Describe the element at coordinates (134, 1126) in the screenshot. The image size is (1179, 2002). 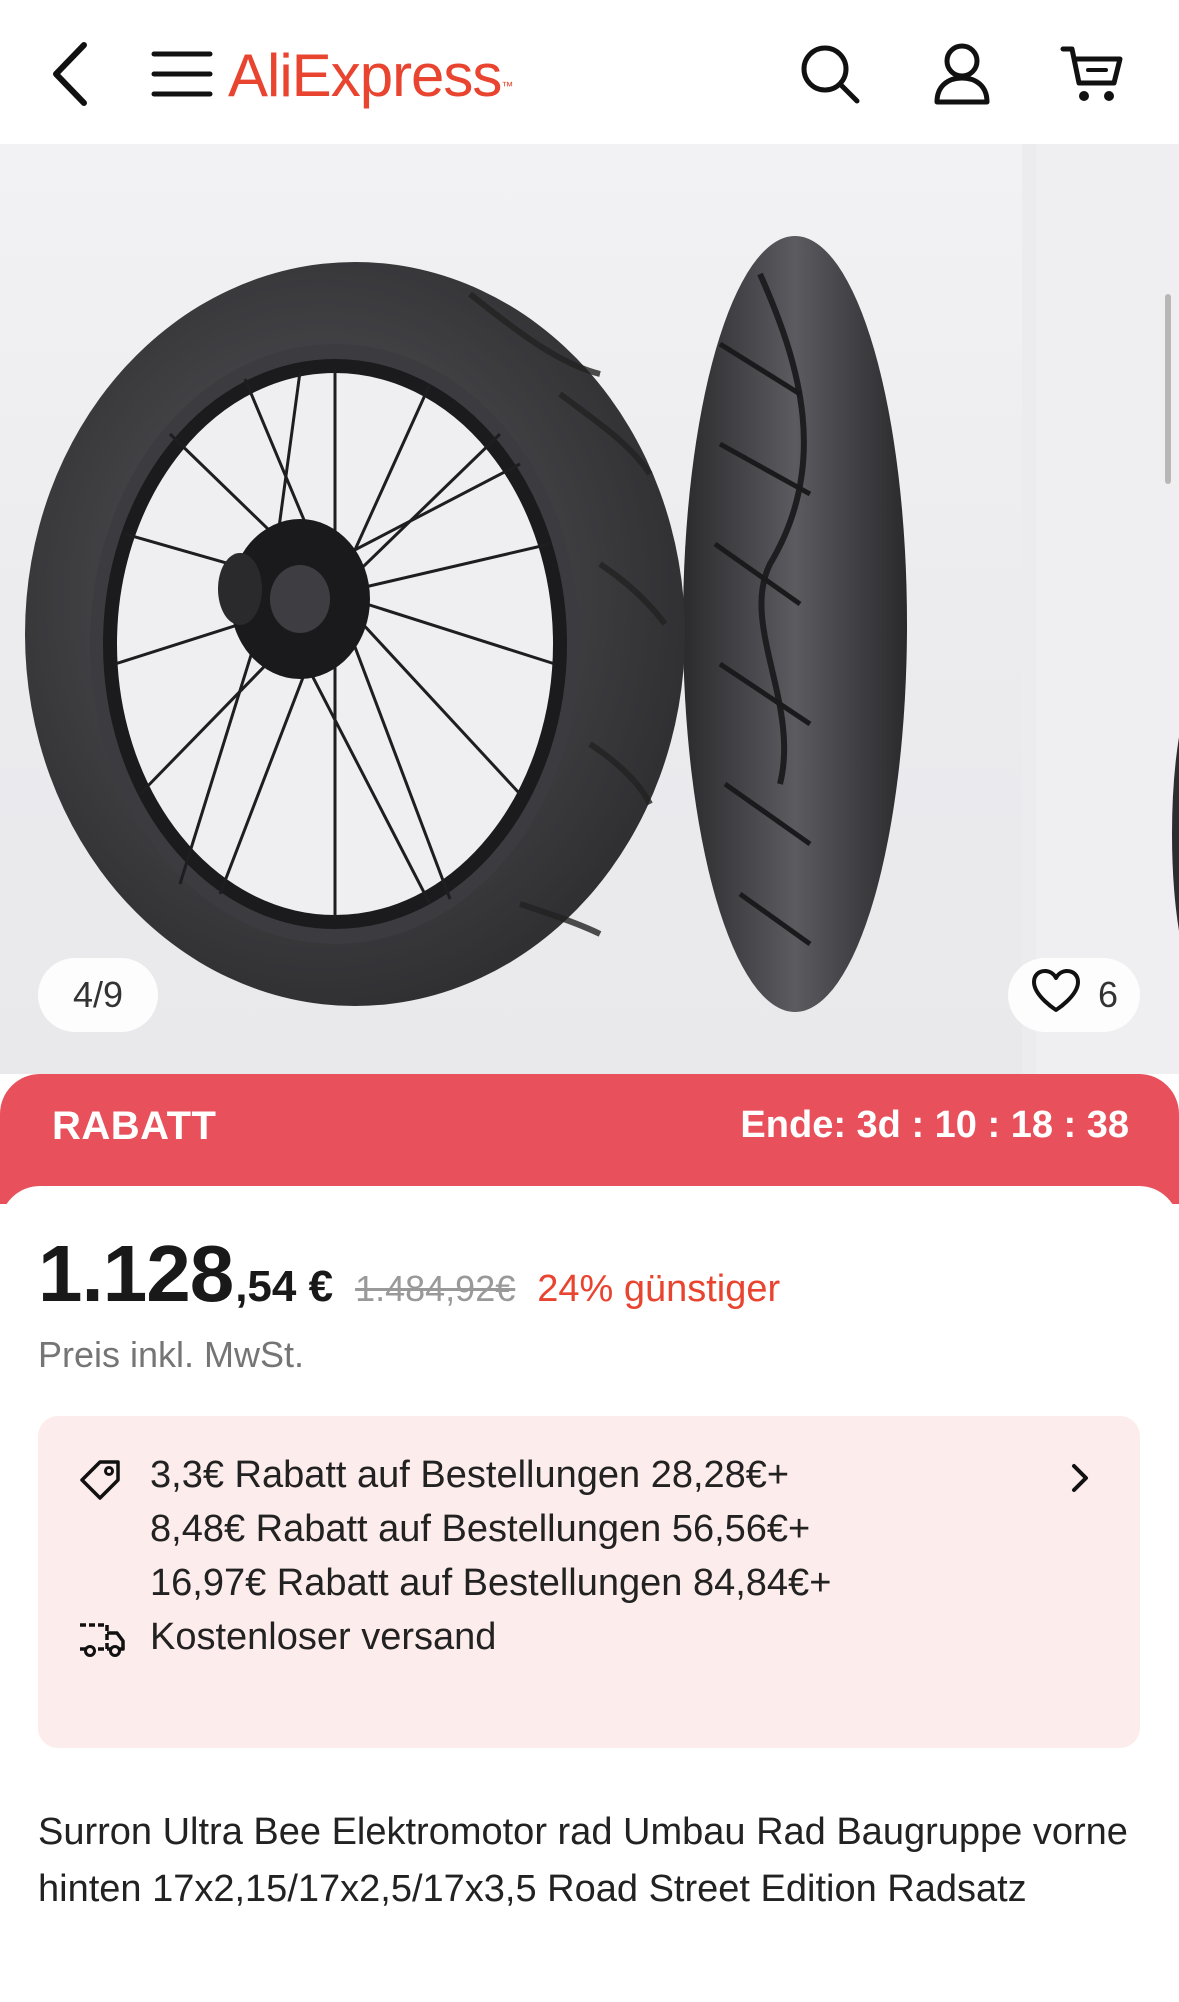
I see `discount-label: RABATT` at that location.